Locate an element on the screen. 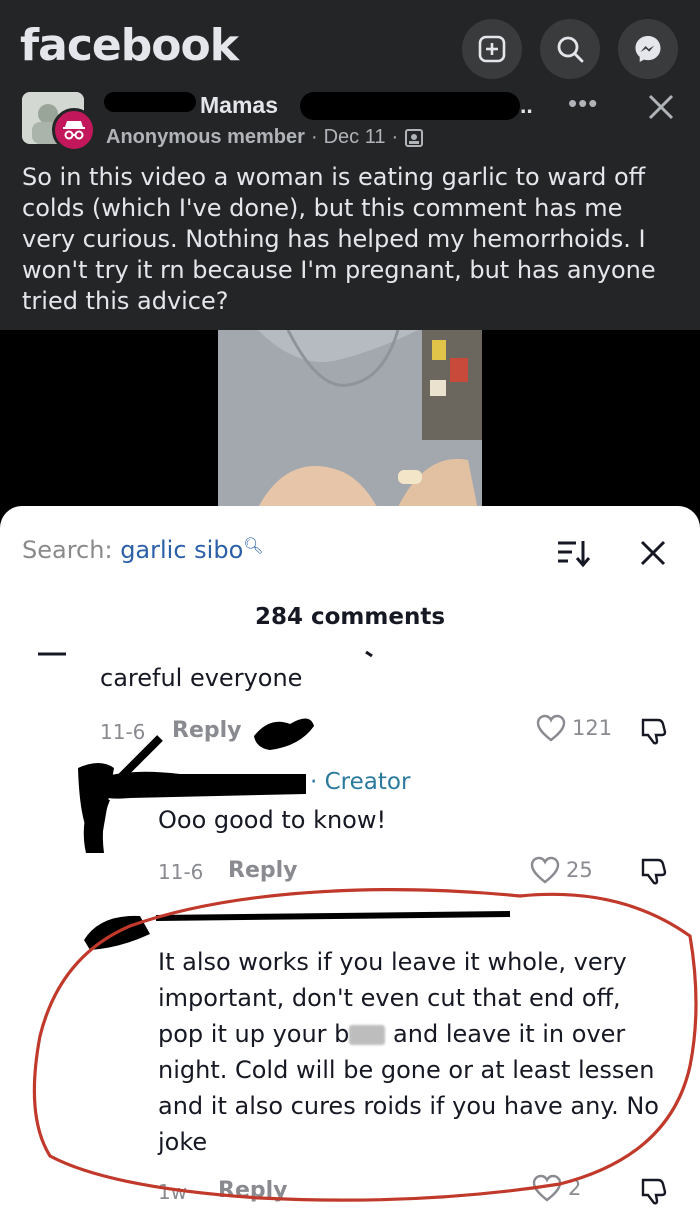  comment-line-censored: pop it up your b and leave it in over is located at coordinates (408, 1034).